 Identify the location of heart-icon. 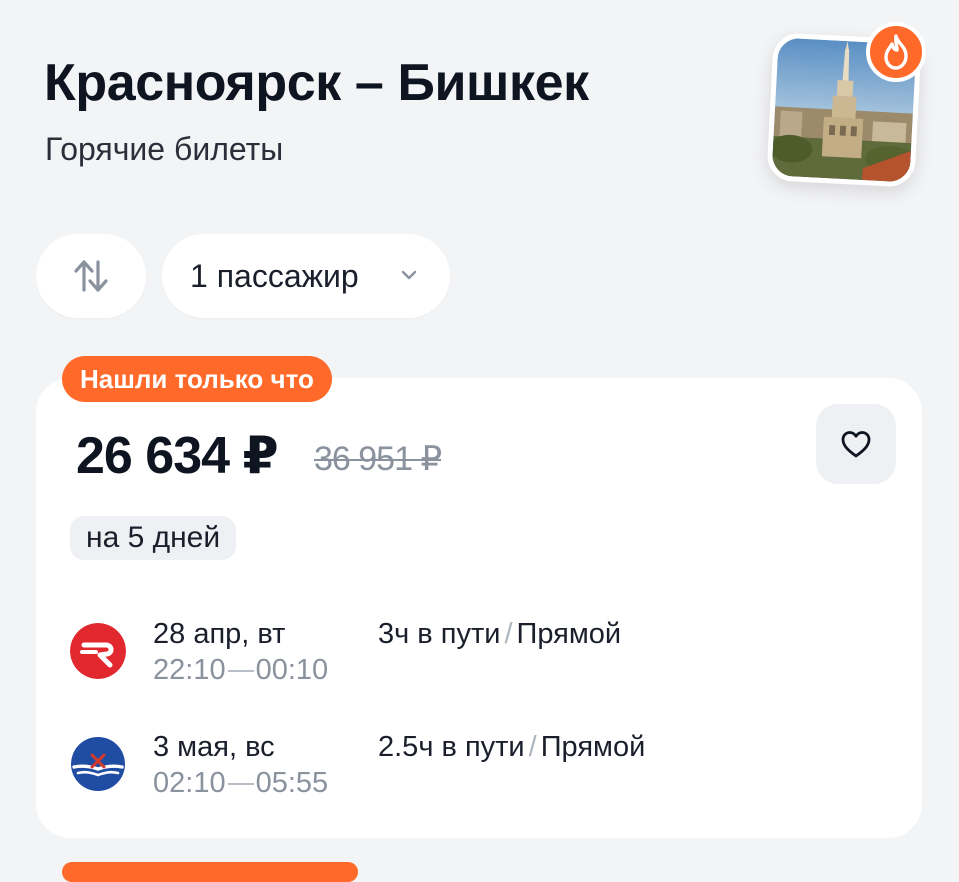
(856, 444).